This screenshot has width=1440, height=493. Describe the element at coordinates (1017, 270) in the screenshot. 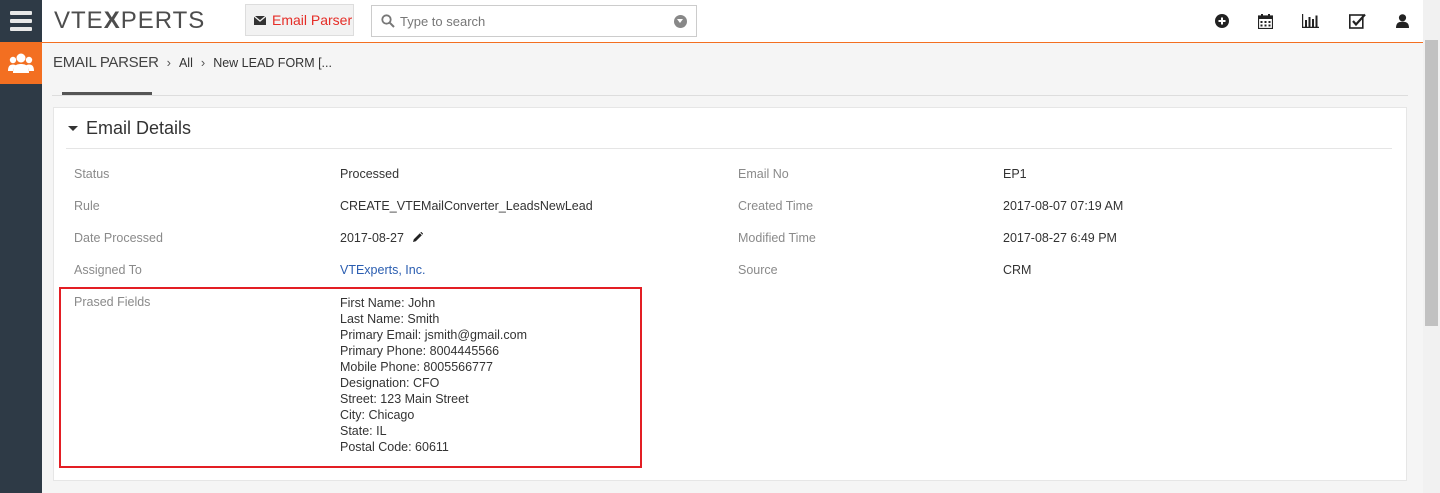

I see `field-value-source: CRM` at that location.